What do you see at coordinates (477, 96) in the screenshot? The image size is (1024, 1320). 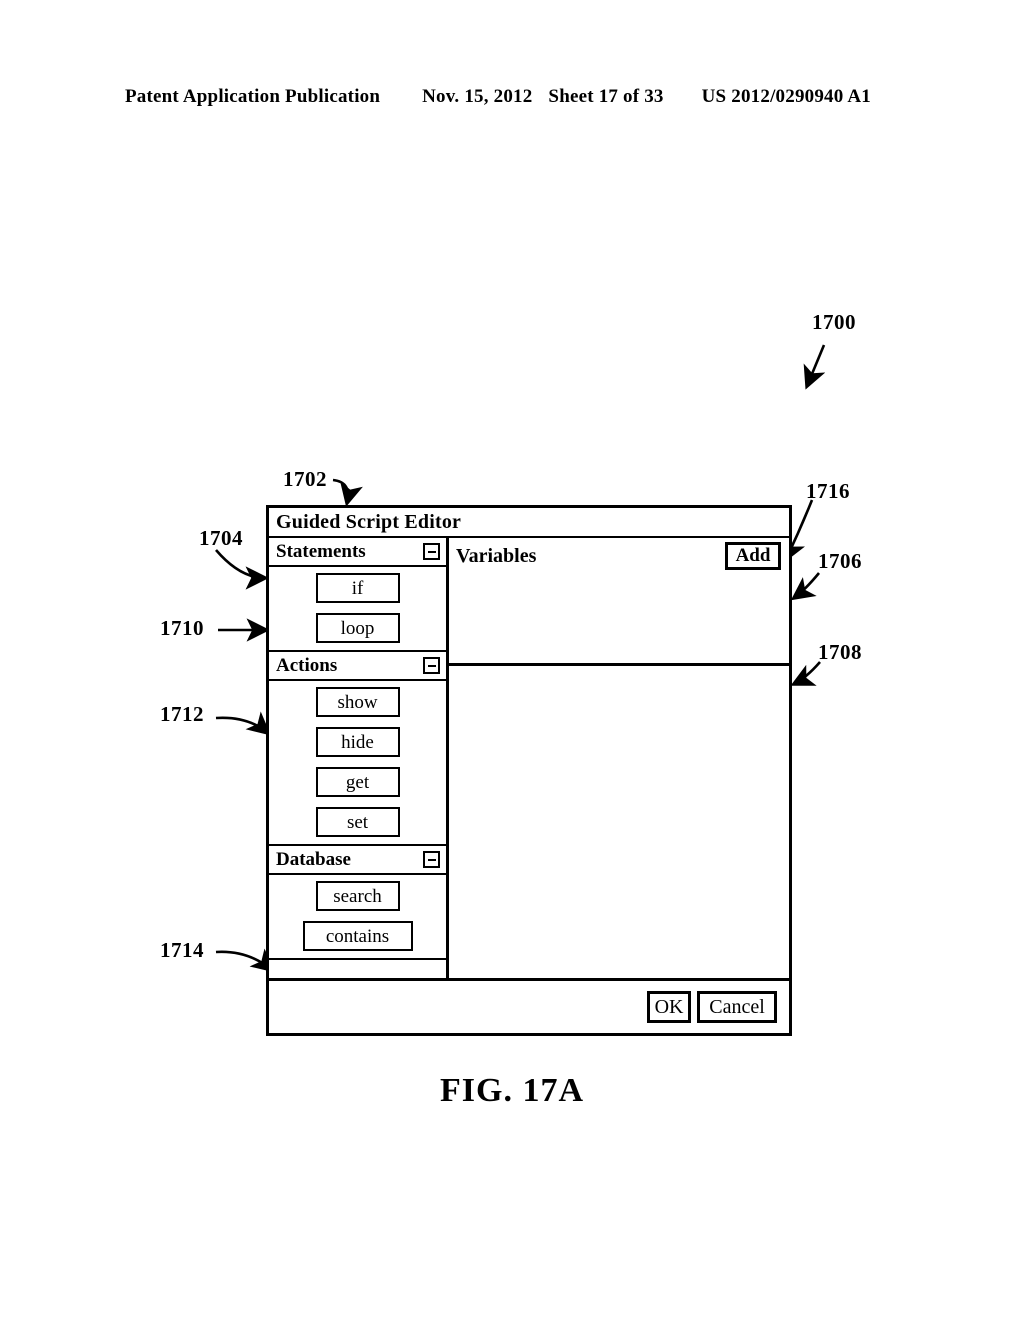 I see `publication-date: Nov. 15, 2012` at bounding box center [477, 96].